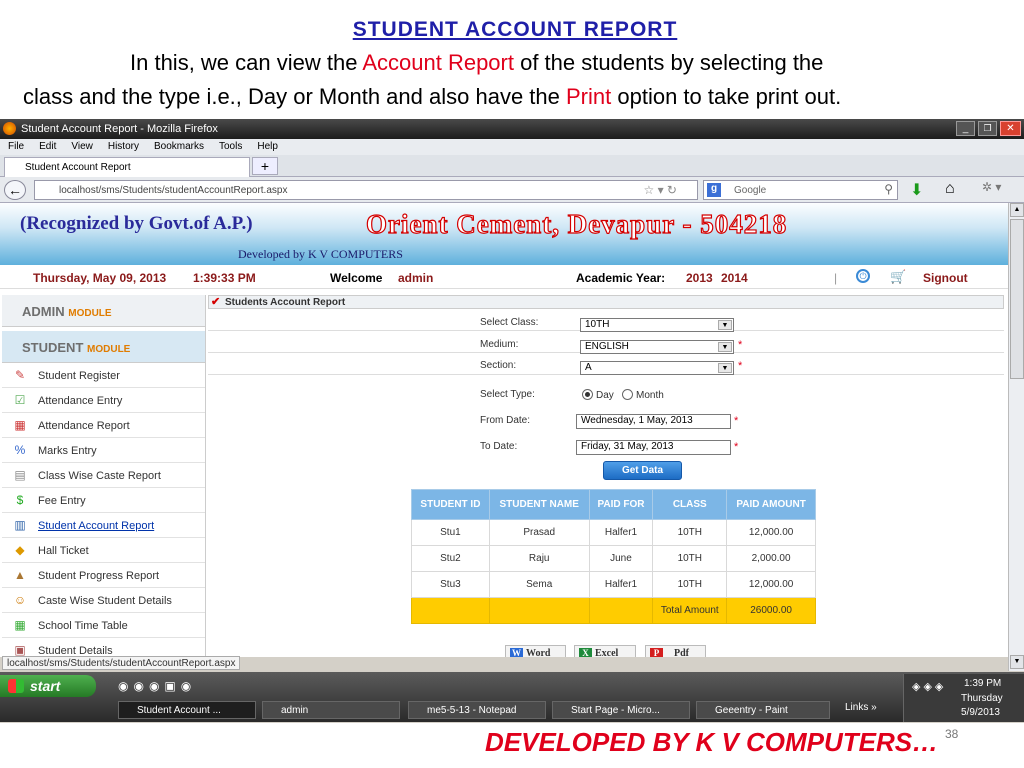  I want to click on search-icon: ⚲, so click(888, 189).